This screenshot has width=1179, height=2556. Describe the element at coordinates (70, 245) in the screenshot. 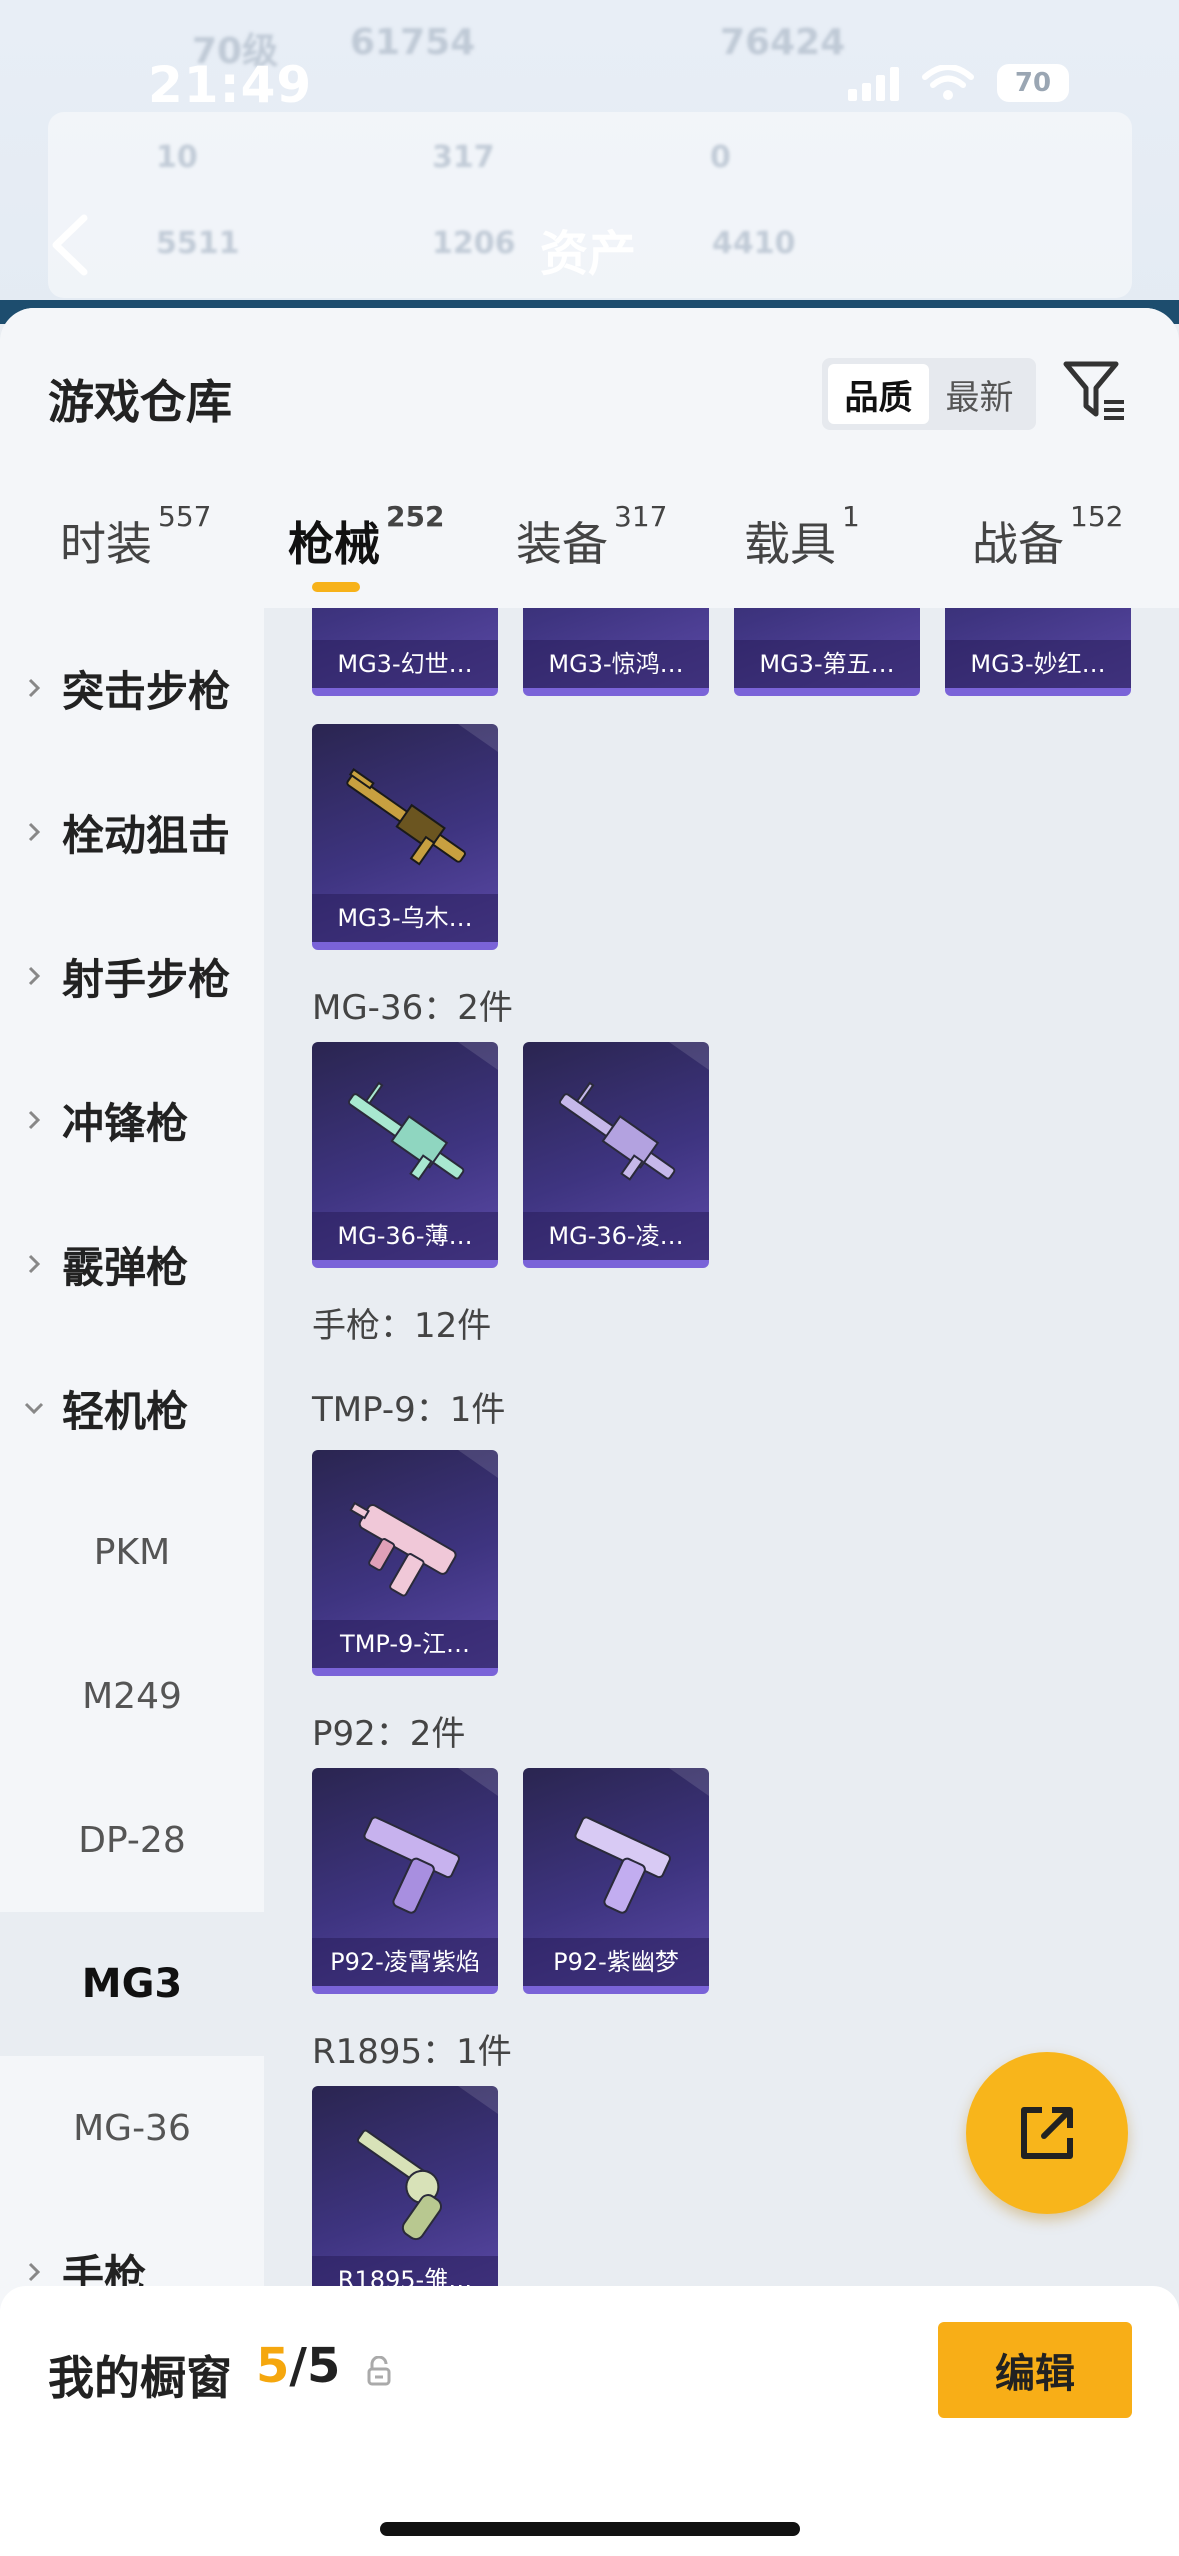

I see `back-arrow-icon` at that location.